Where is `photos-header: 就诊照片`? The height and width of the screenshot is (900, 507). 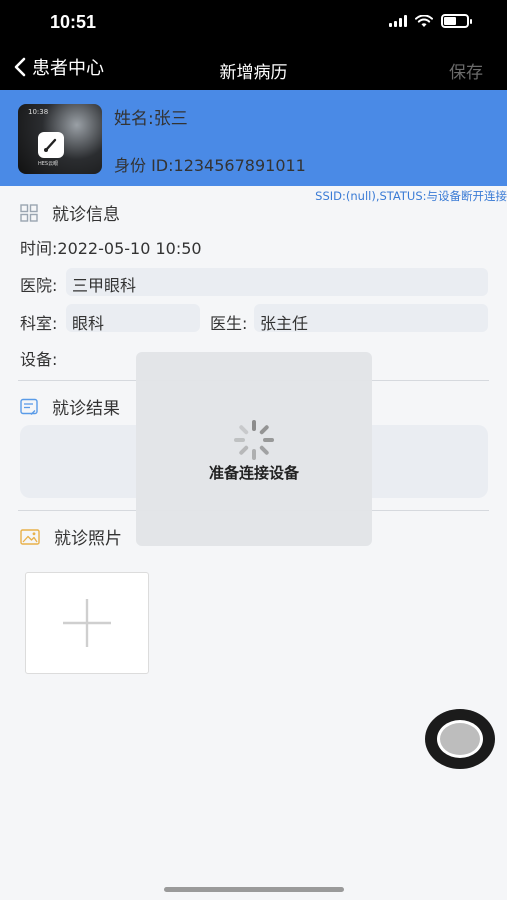
photos-header: 就诊照片 is located at coordinates (71, 536).